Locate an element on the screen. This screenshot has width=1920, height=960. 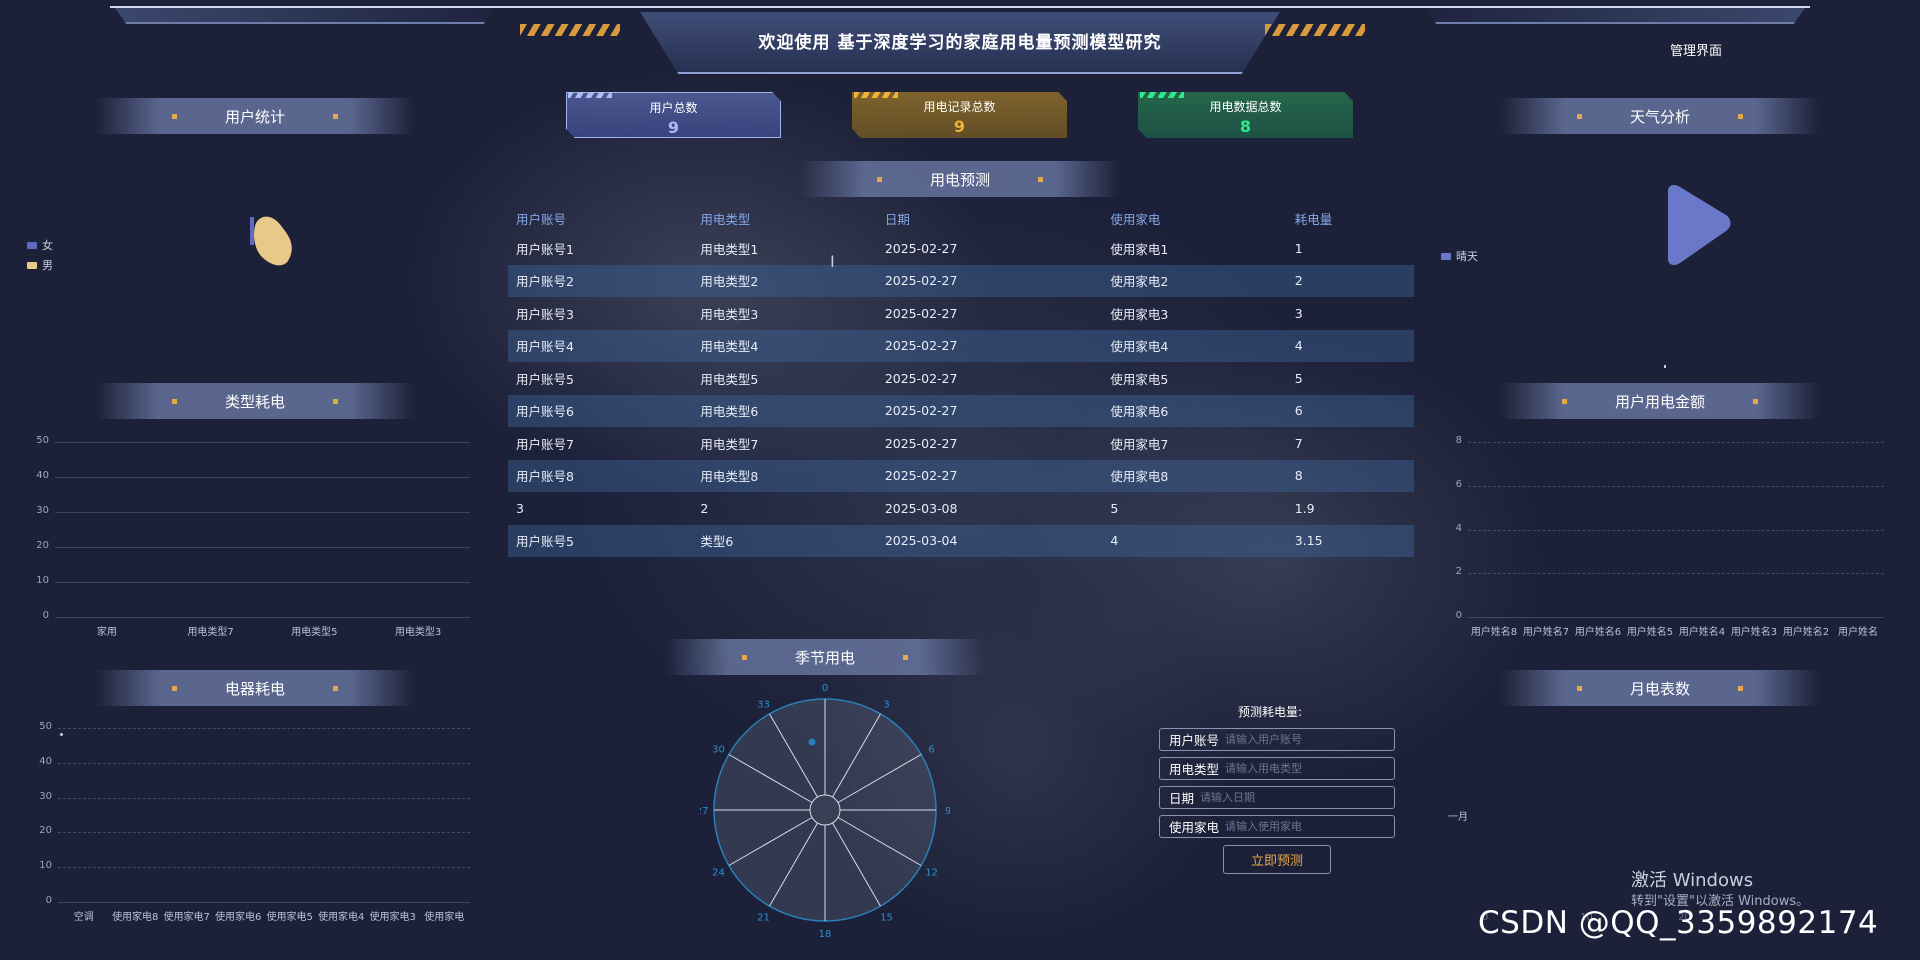
section-prediction: 用电预测 is located at coordinates (960, 179).